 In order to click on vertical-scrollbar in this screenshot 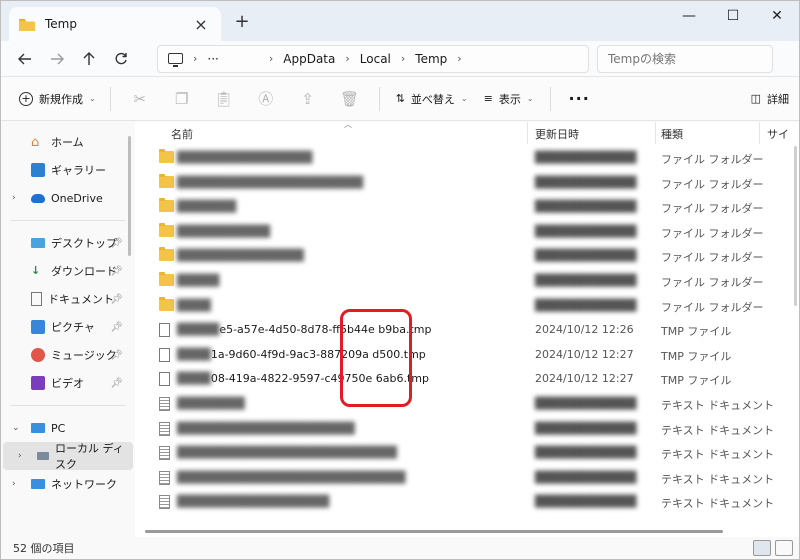, I will do `click(795, 226)`.